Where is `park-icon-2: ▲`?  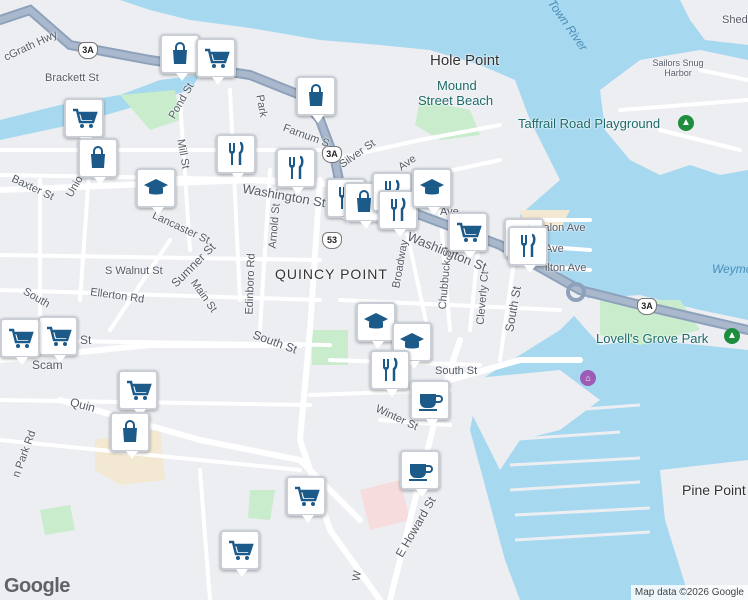 park-icon-2: ▲ is located at coordinates (732, 336).